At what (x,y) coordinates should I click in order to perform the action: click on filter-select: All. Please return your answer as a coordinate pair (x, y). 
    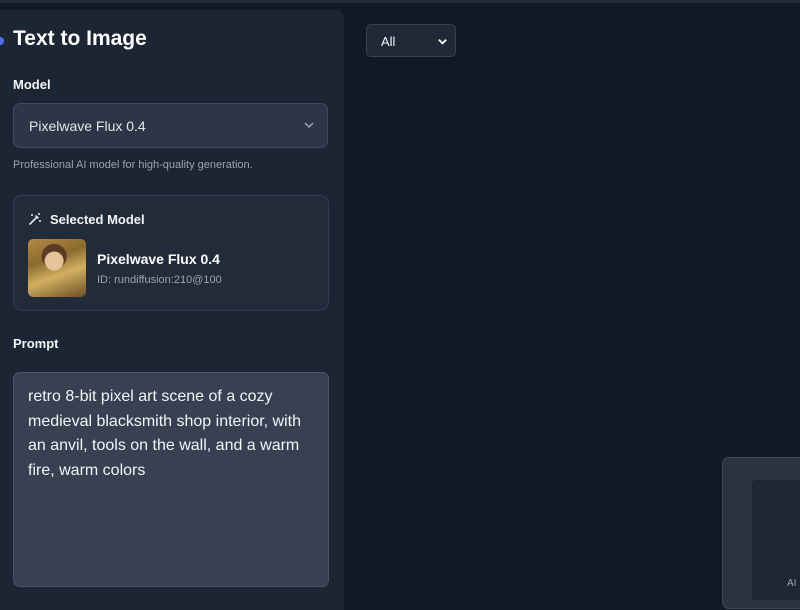
    Looking at the image, I should click on (411, 40).